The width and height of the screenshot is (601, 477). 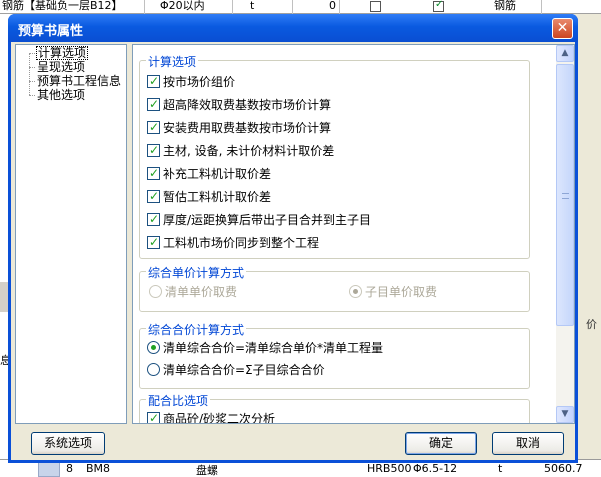 What do you see at coordinates (61, 95) in the screenshot?
I see `tree-item-other-options: 其他选项` at bounding box center [61, 95].